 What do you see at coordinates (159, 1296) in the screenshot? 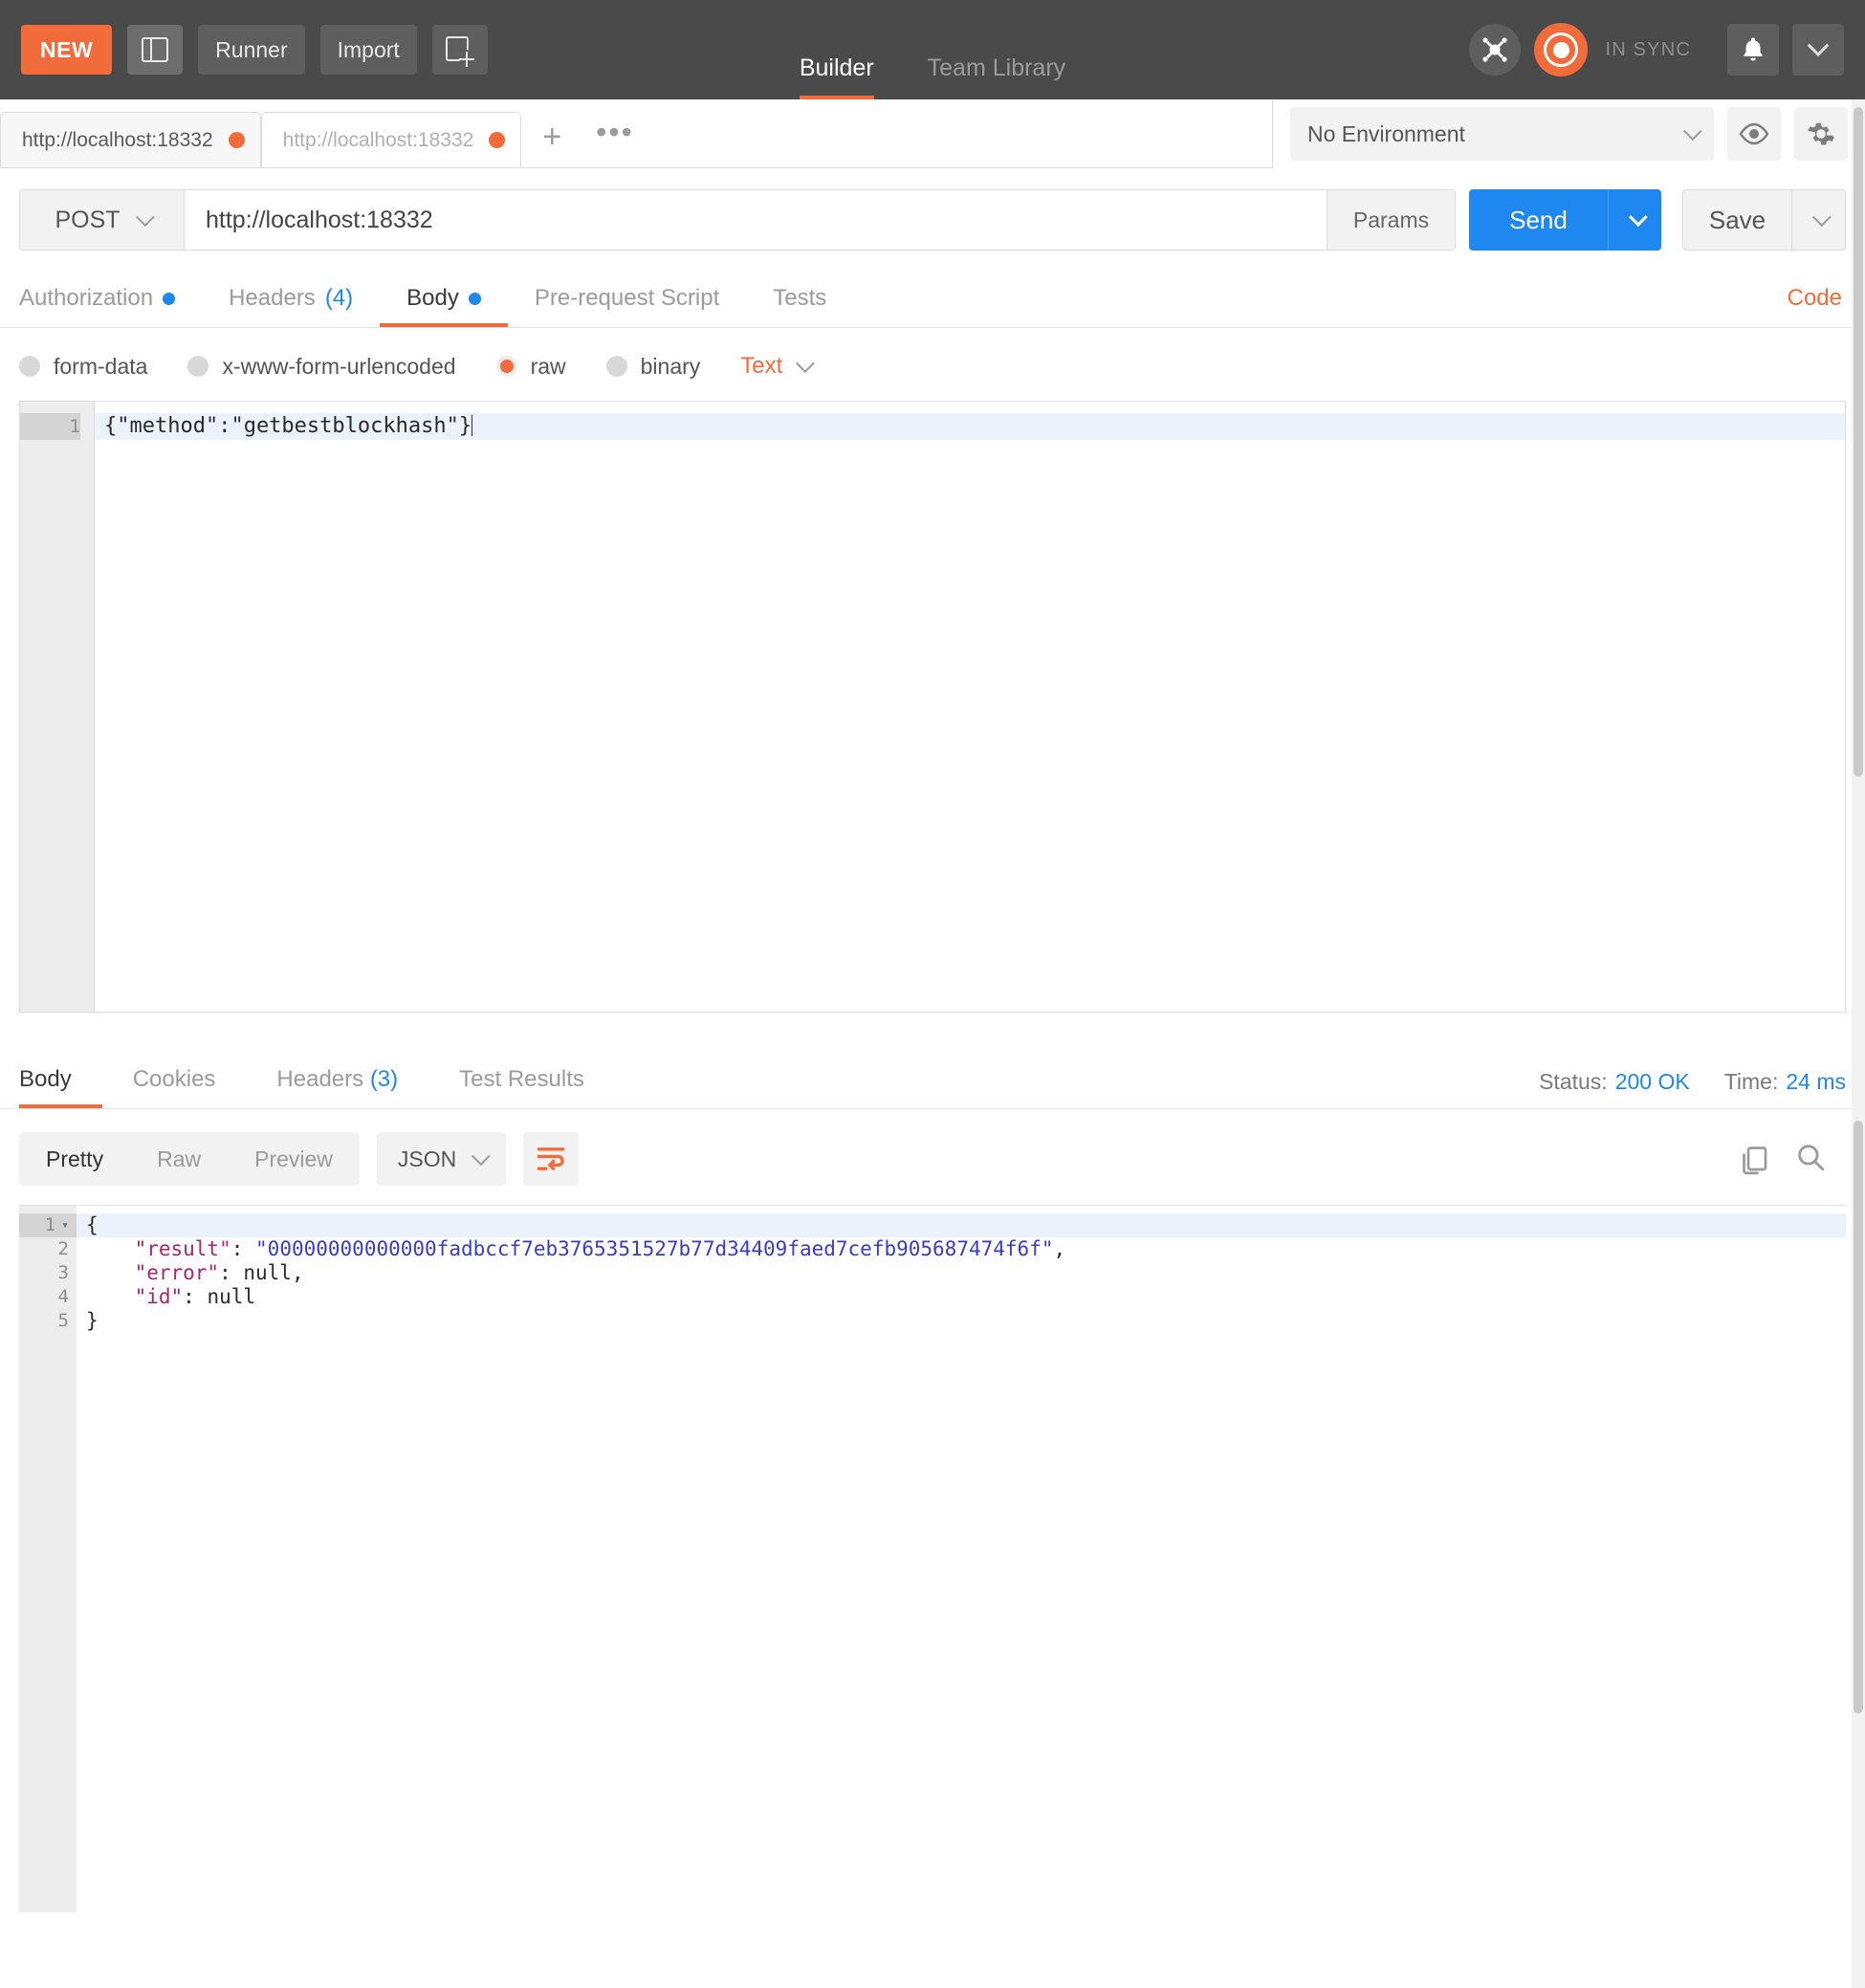
I see `json-key-id: "id"` at bounding box center [159, 1296].